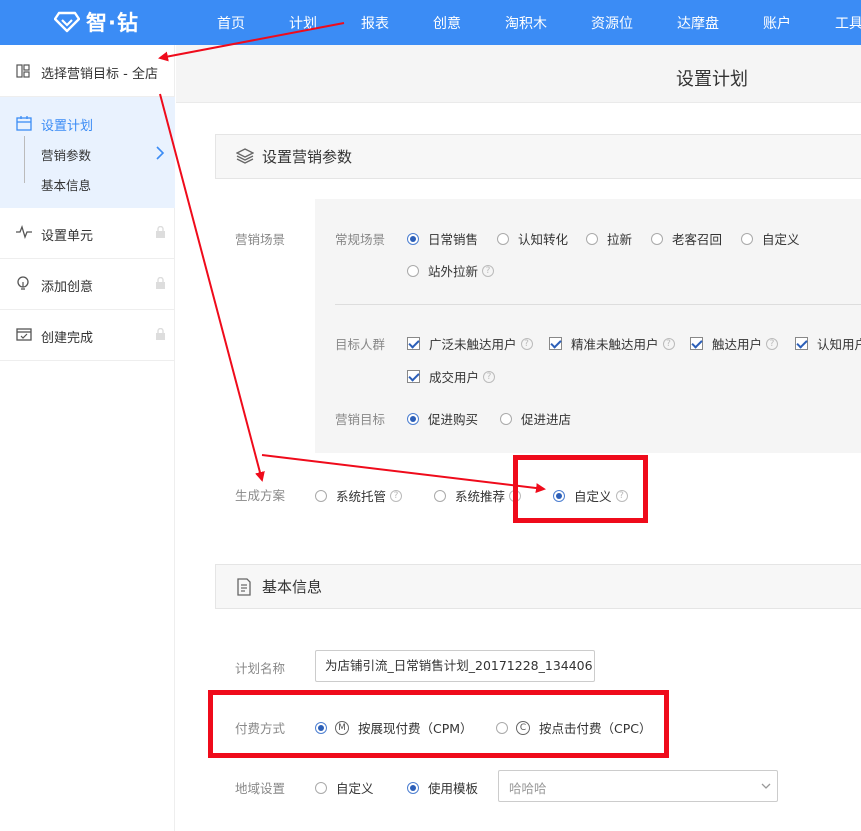 The height and width of the screenshot is (831, 861). I want to click on audience-option-converted: 成交用户?, so click(451, 376).